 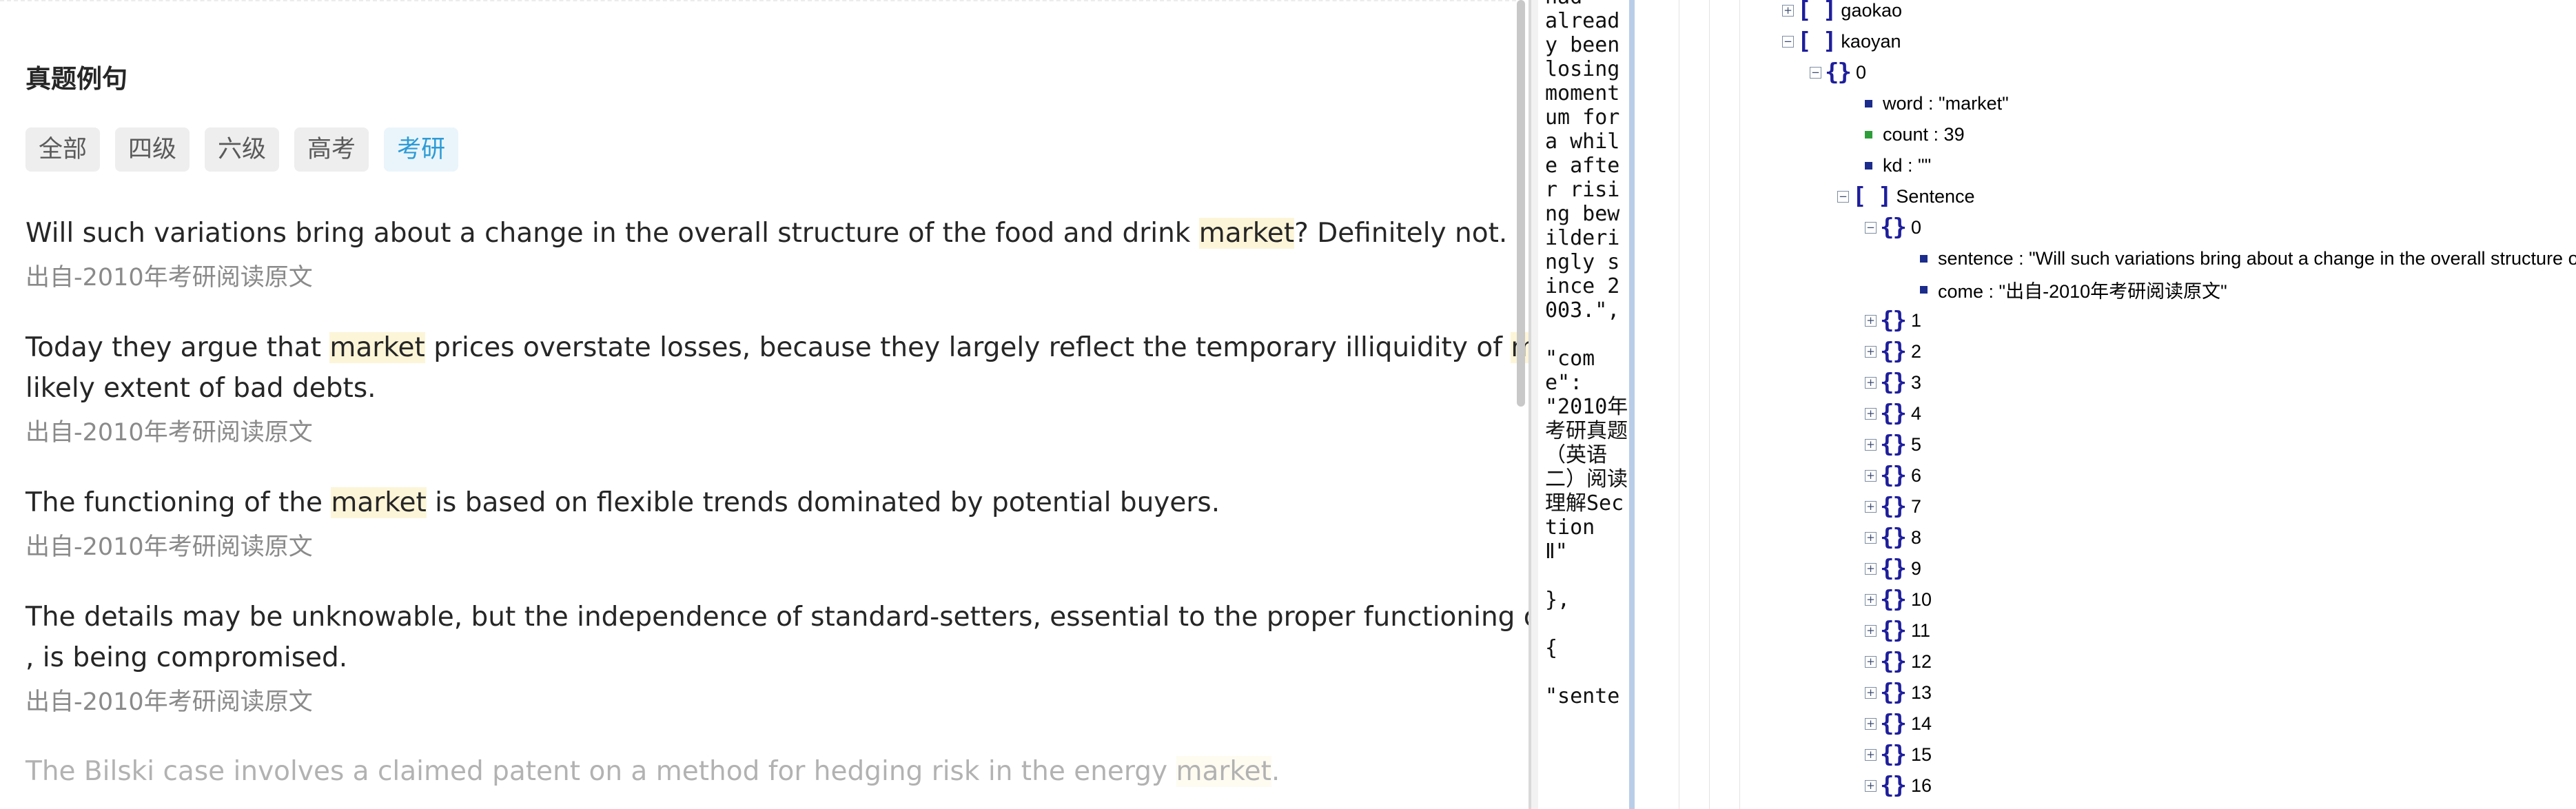 I want to click on sentence-text: ., so click(x=1275, y=771).